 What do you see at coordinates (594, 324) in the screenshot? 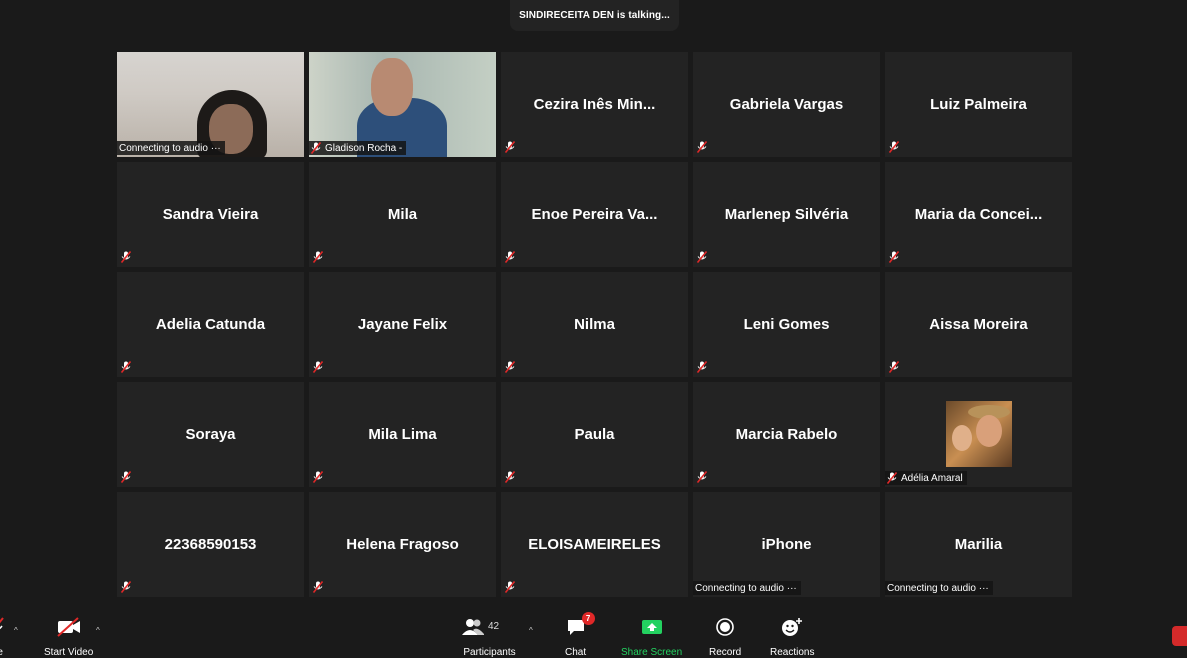
I see `participant-tile: Nilma` at bounding box center [594, 324].